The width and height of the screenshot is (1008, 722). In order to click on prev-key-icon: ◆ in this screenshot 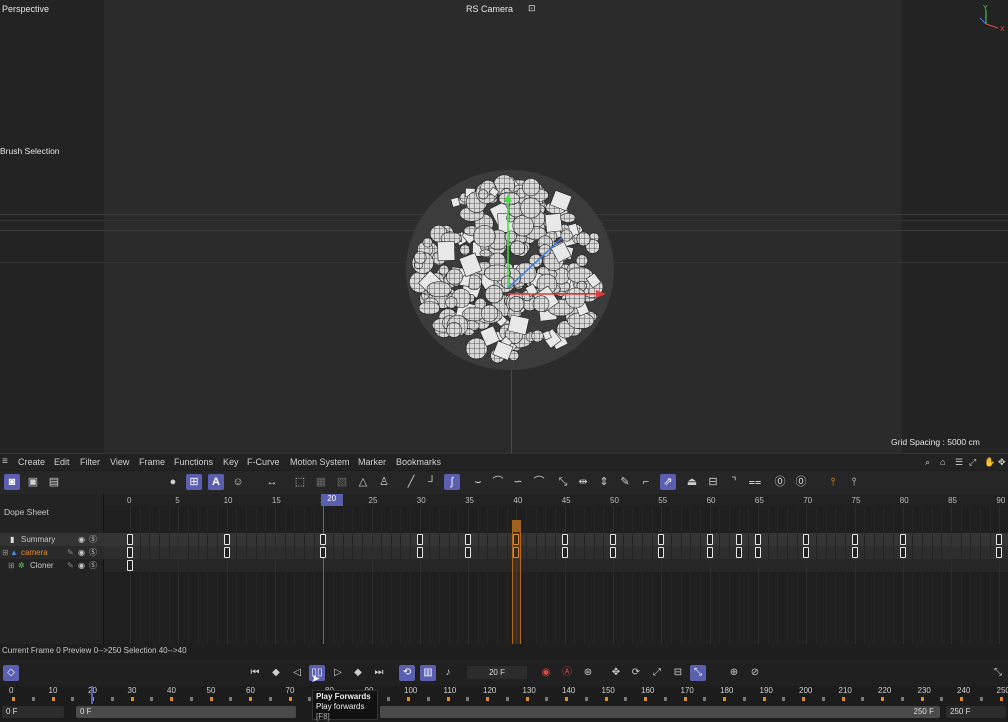, I will do `click(276, 673)`.